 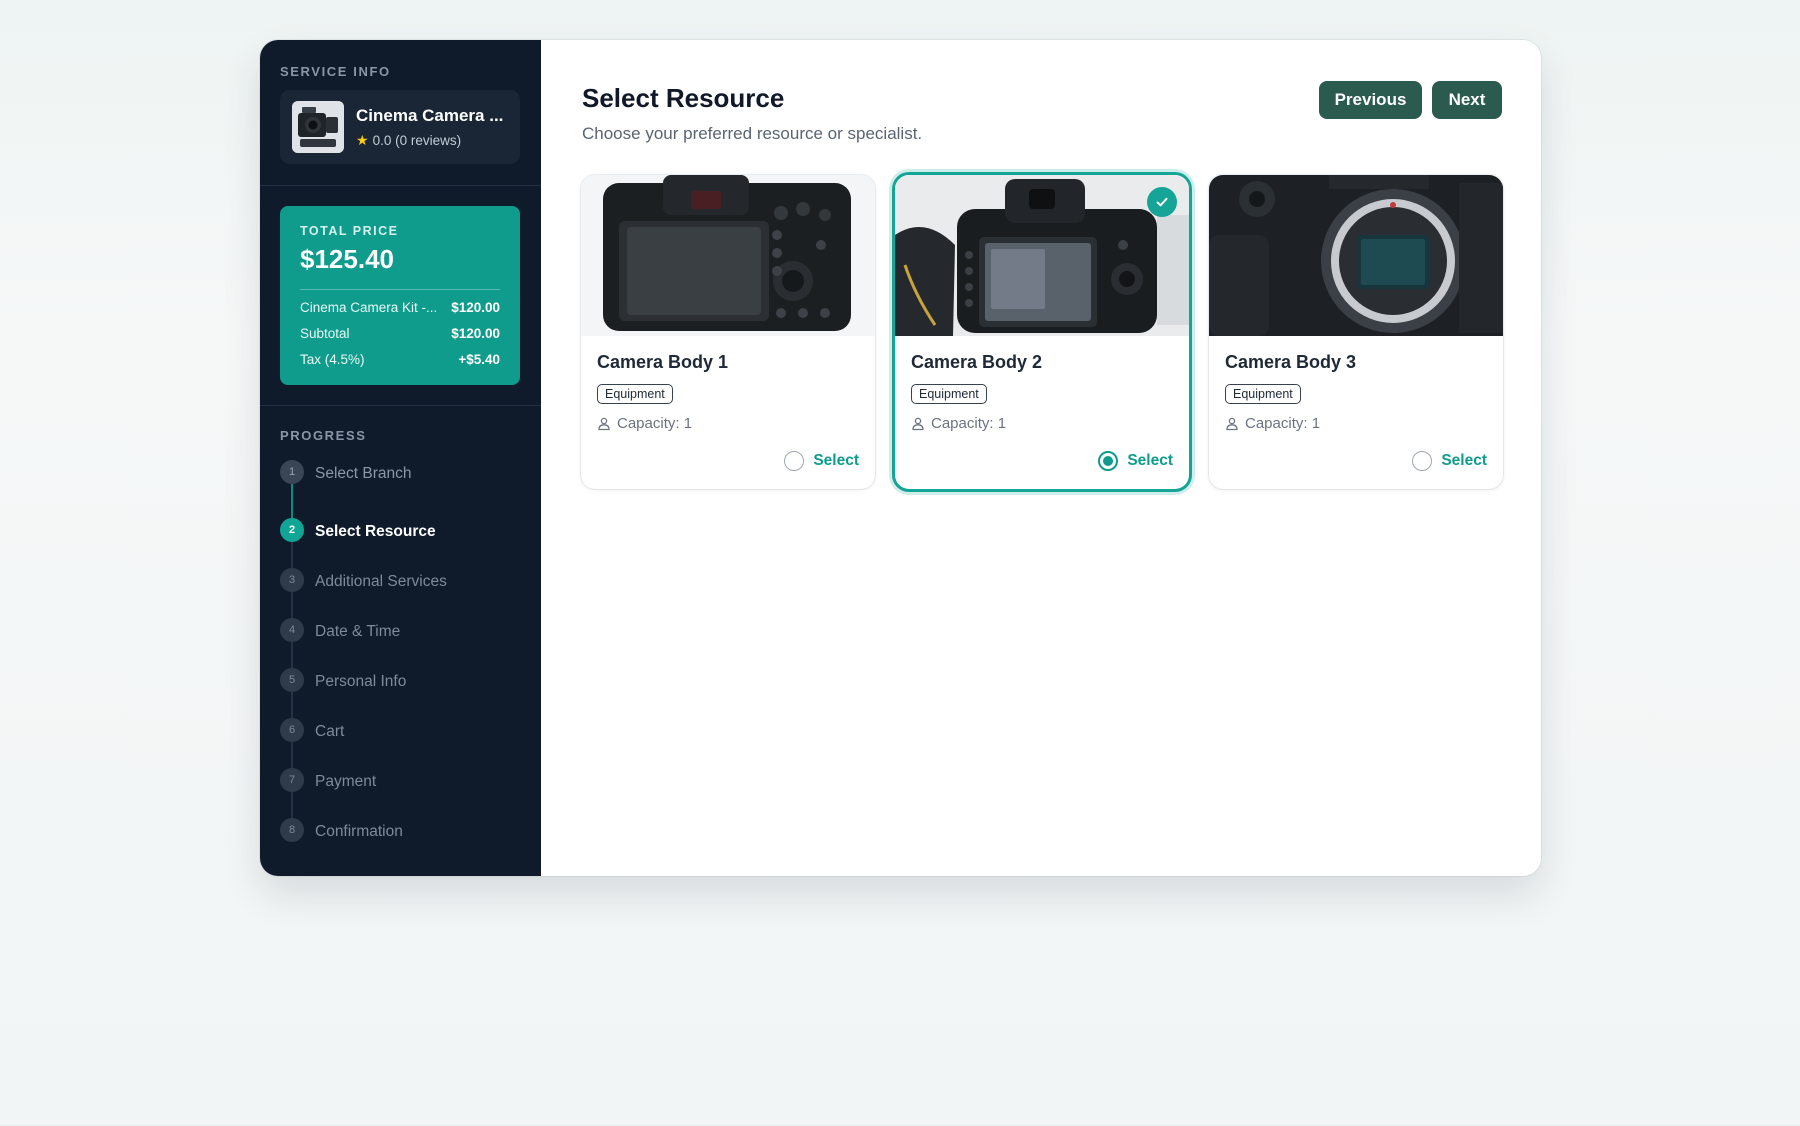 I want to click on step-additional-services: 3 Additional Services, so click(x=400, y=597).